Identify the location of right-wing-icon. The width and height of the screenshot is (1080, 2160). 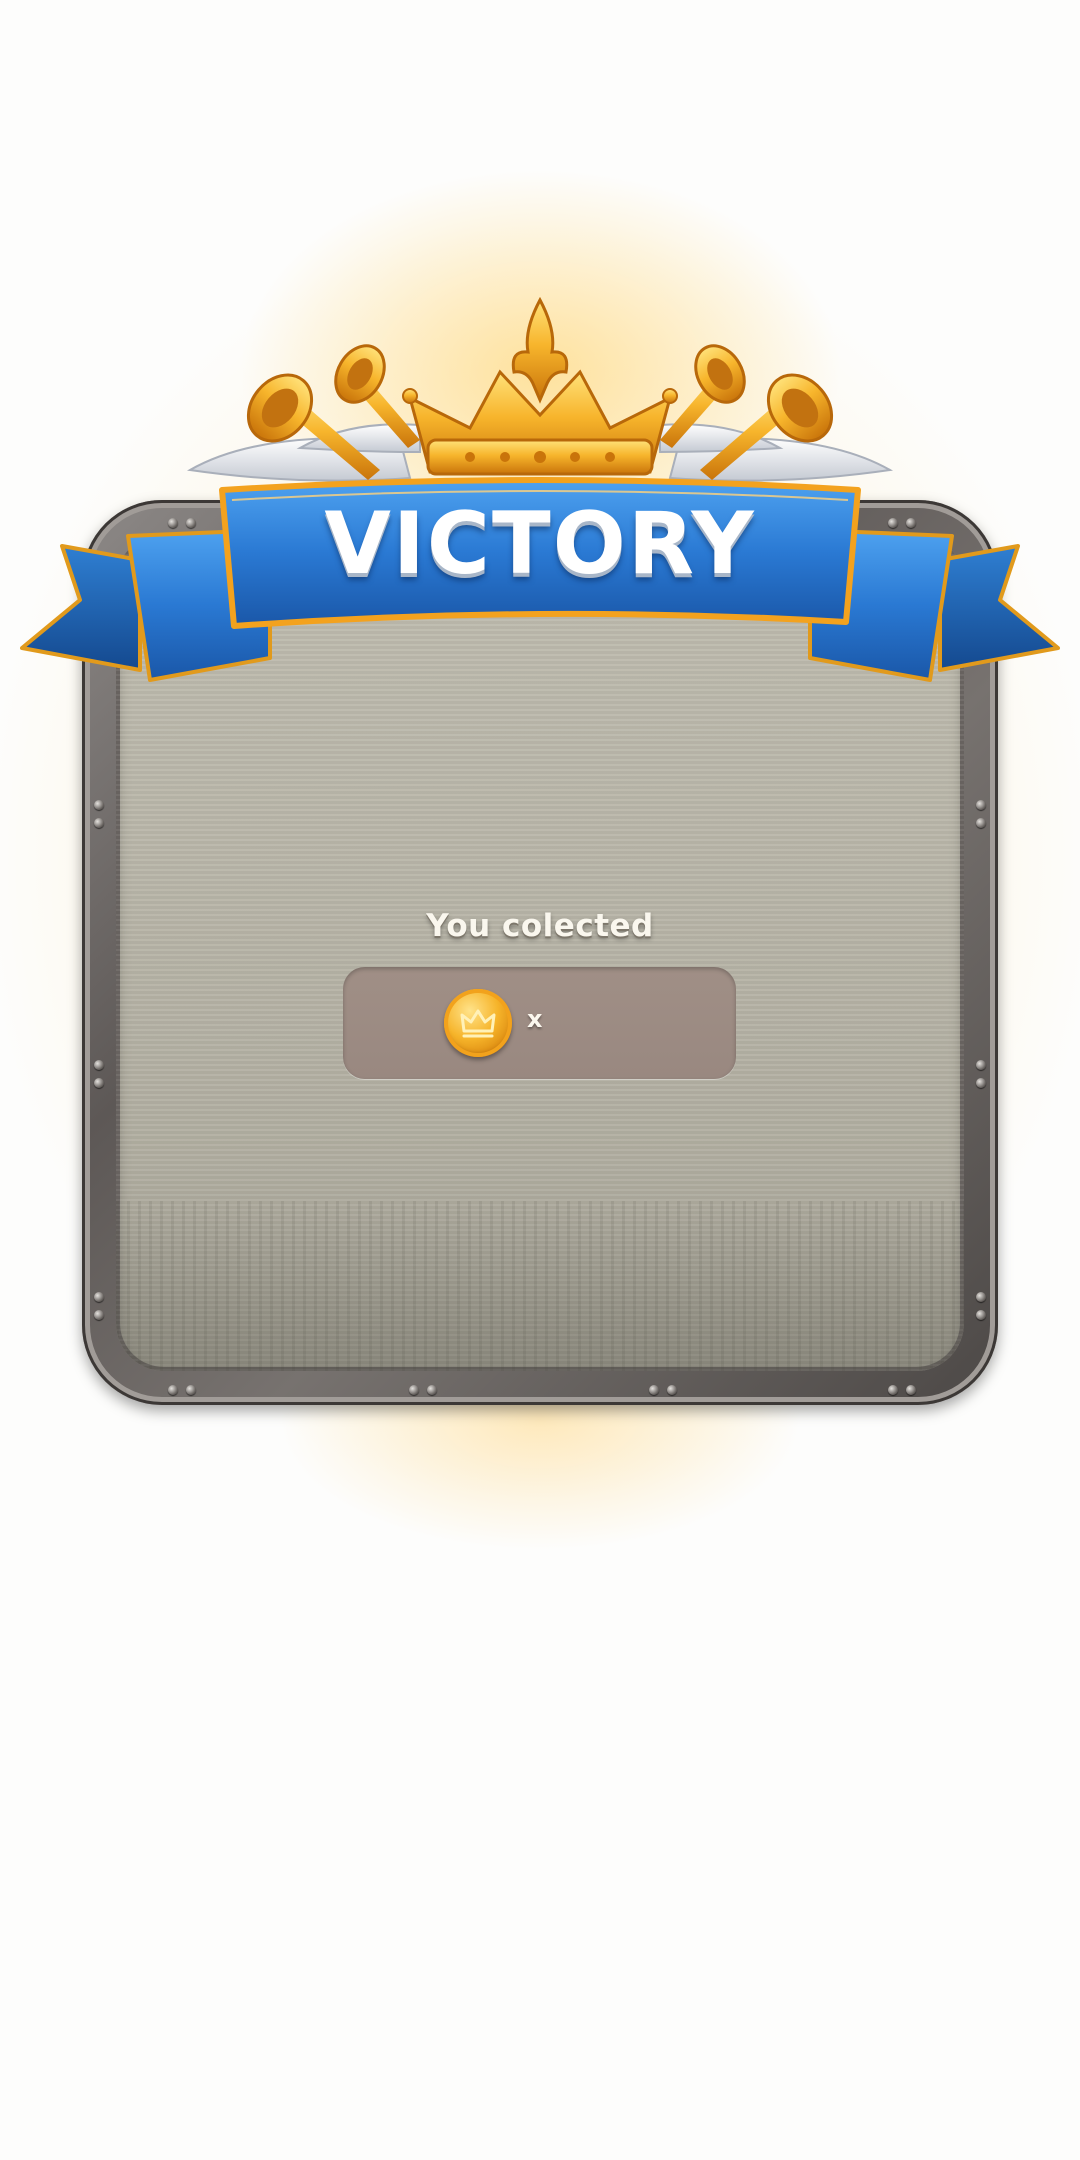
(776, 452).